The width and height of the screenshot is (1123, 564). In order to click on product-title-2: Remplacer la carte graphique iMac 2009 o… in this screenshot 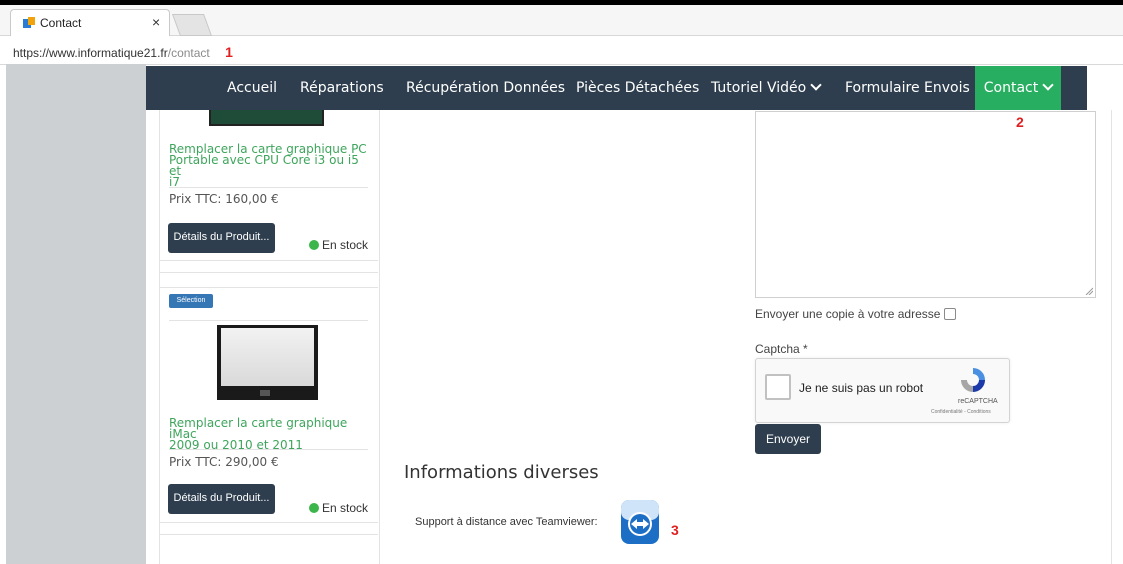, I will do `click(269, 434)`.